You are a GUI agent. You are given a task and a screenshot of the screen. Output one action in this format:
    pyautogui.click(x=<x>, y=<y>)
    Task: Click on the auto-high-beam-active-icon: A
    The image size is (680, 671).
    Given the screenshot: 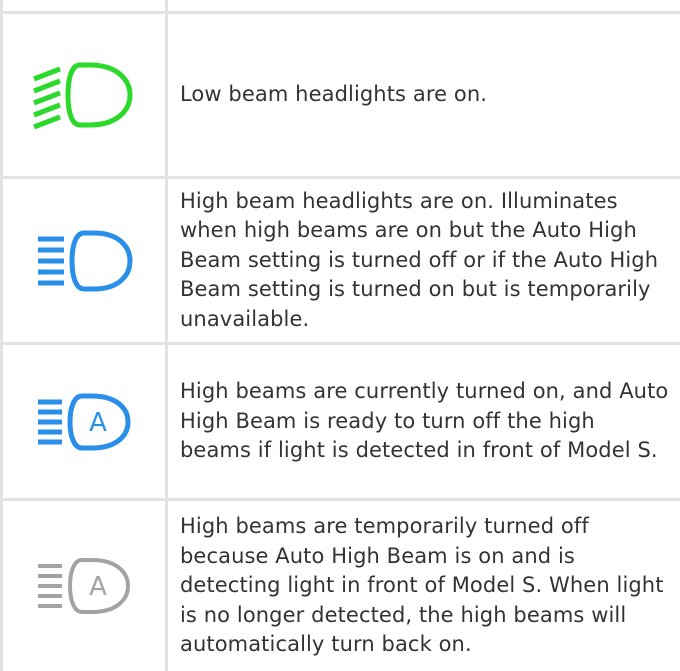 What is the action you would take?
    pyautogui.click(x=84, y=421)
    